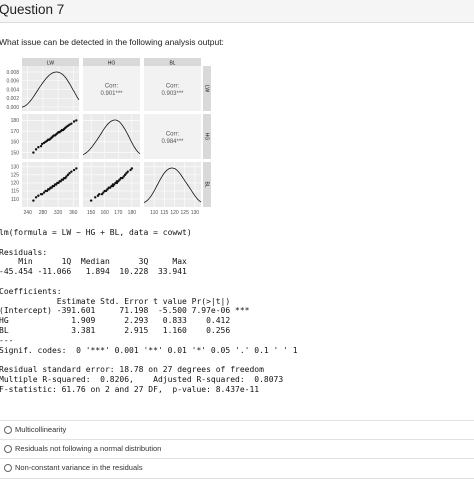 The image size is (474, 490). I want to click on y-tick-label: 0.006, so click(12, 82).